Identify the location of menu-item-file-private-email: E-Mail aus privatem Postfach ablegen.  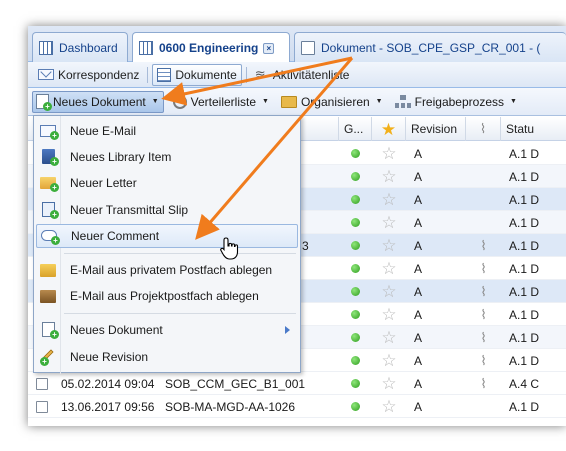
(167, 270).